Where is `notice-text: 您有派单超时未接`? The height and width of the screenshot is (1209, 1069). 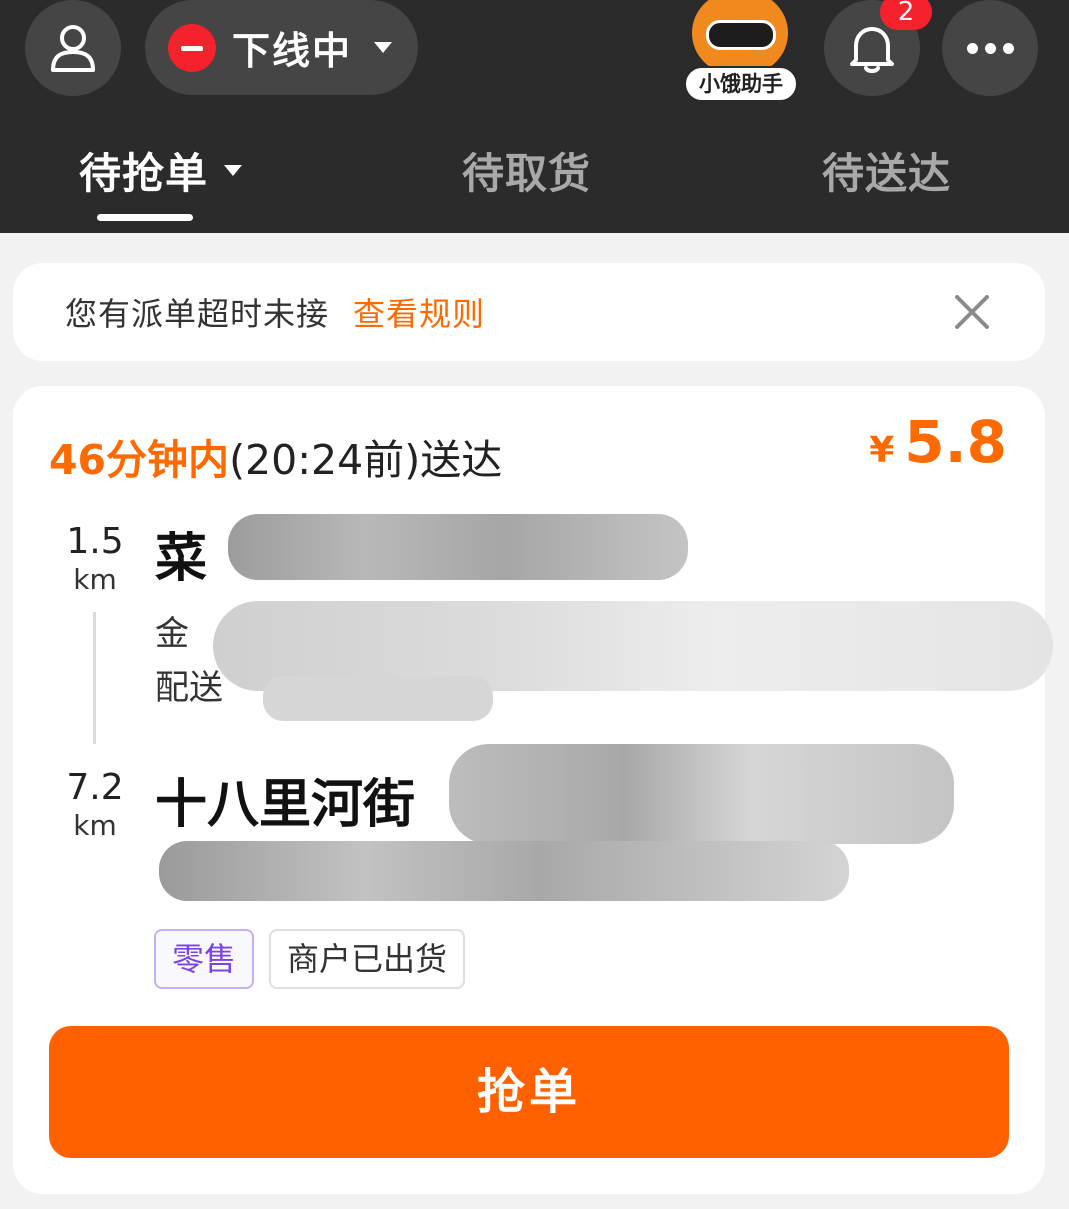
notice-text: 您有派单超时未接 is located at coordinates (197, 314).